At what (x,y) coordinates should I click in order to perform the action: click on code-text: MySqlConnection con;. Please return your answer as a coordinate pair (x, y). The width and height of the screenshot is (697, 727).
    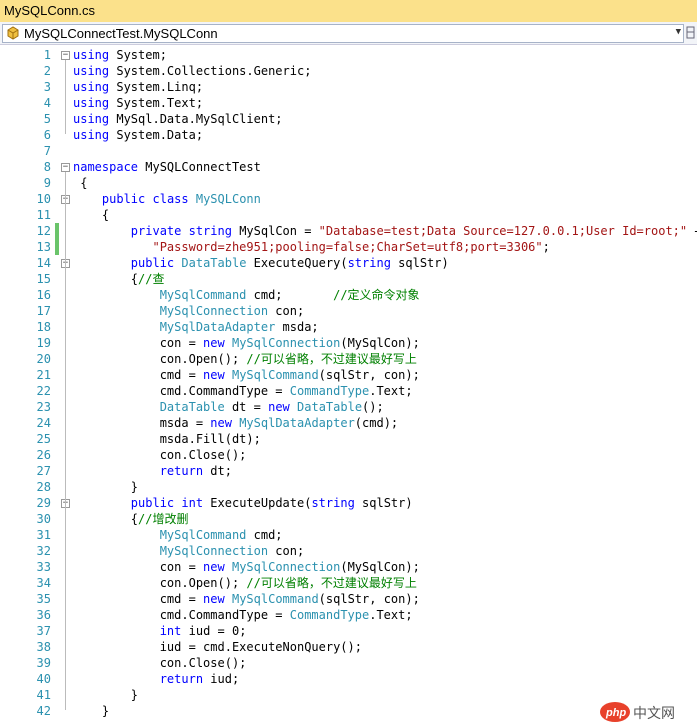
    Looking at the image, I should click on (189, 551).